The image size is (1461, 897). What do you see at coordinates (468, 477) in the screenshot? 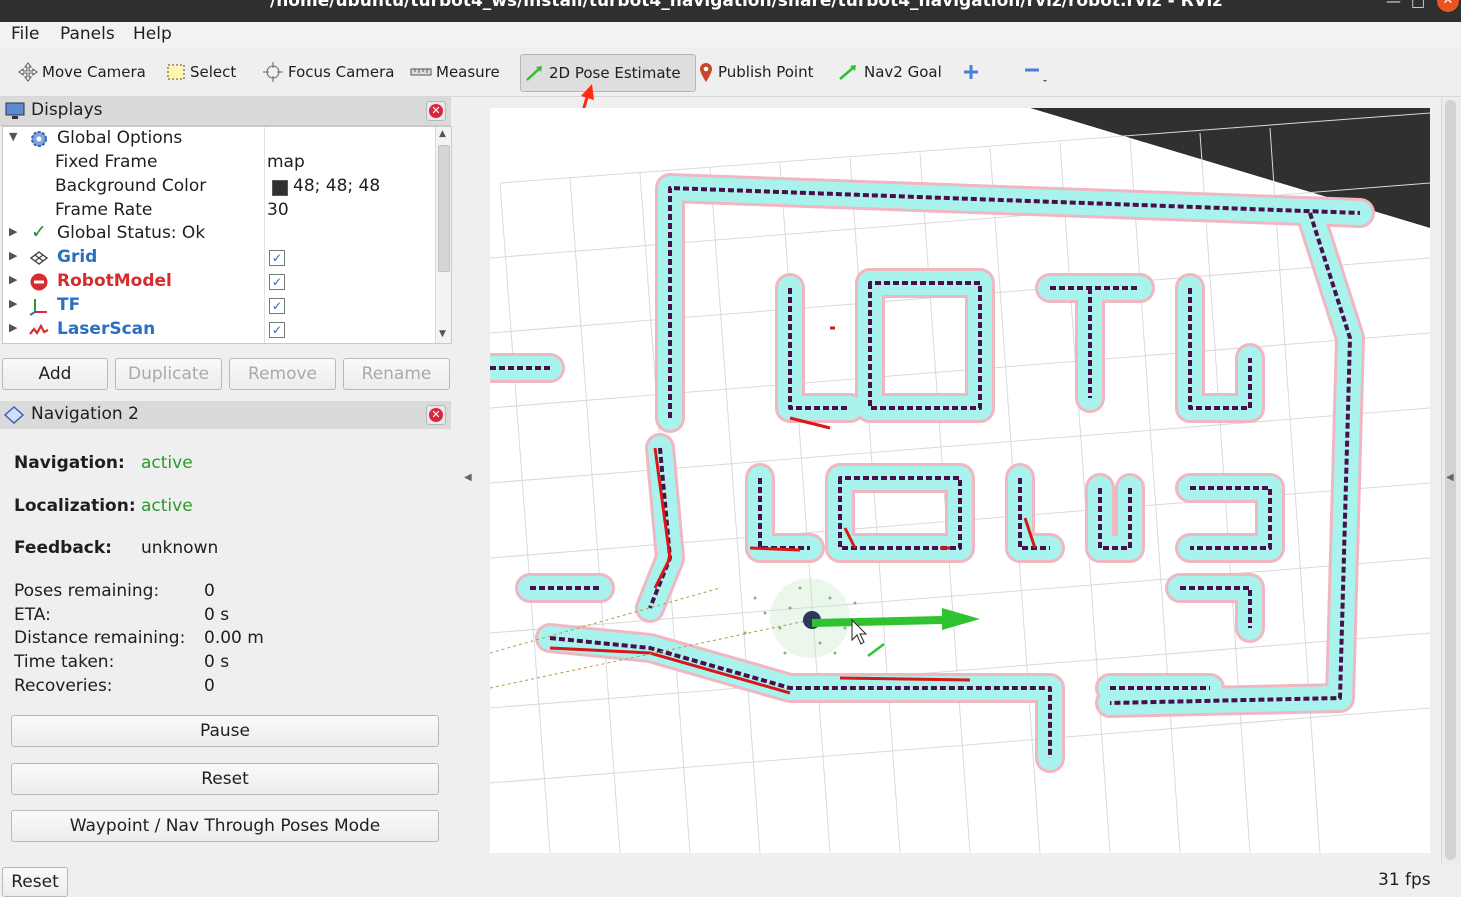
I see `collapse-left-icon: ◀` at bounding box center [468, 477].